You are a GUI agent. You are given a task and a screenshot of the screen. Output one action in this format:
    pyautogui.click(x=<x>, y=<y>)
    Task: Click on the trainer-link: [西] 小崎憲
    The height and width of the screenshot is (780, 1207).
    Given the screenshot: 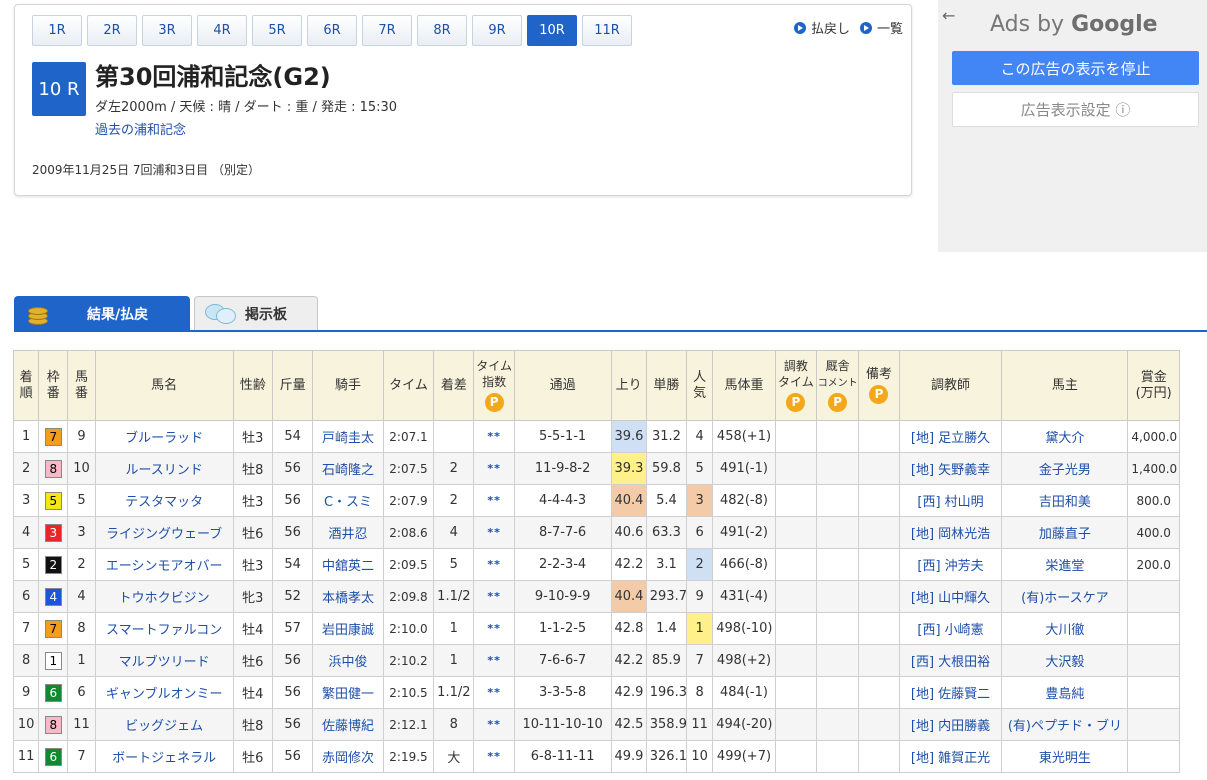 What is the action you would take?
    pyautogui.click(x=950, y=628)
    